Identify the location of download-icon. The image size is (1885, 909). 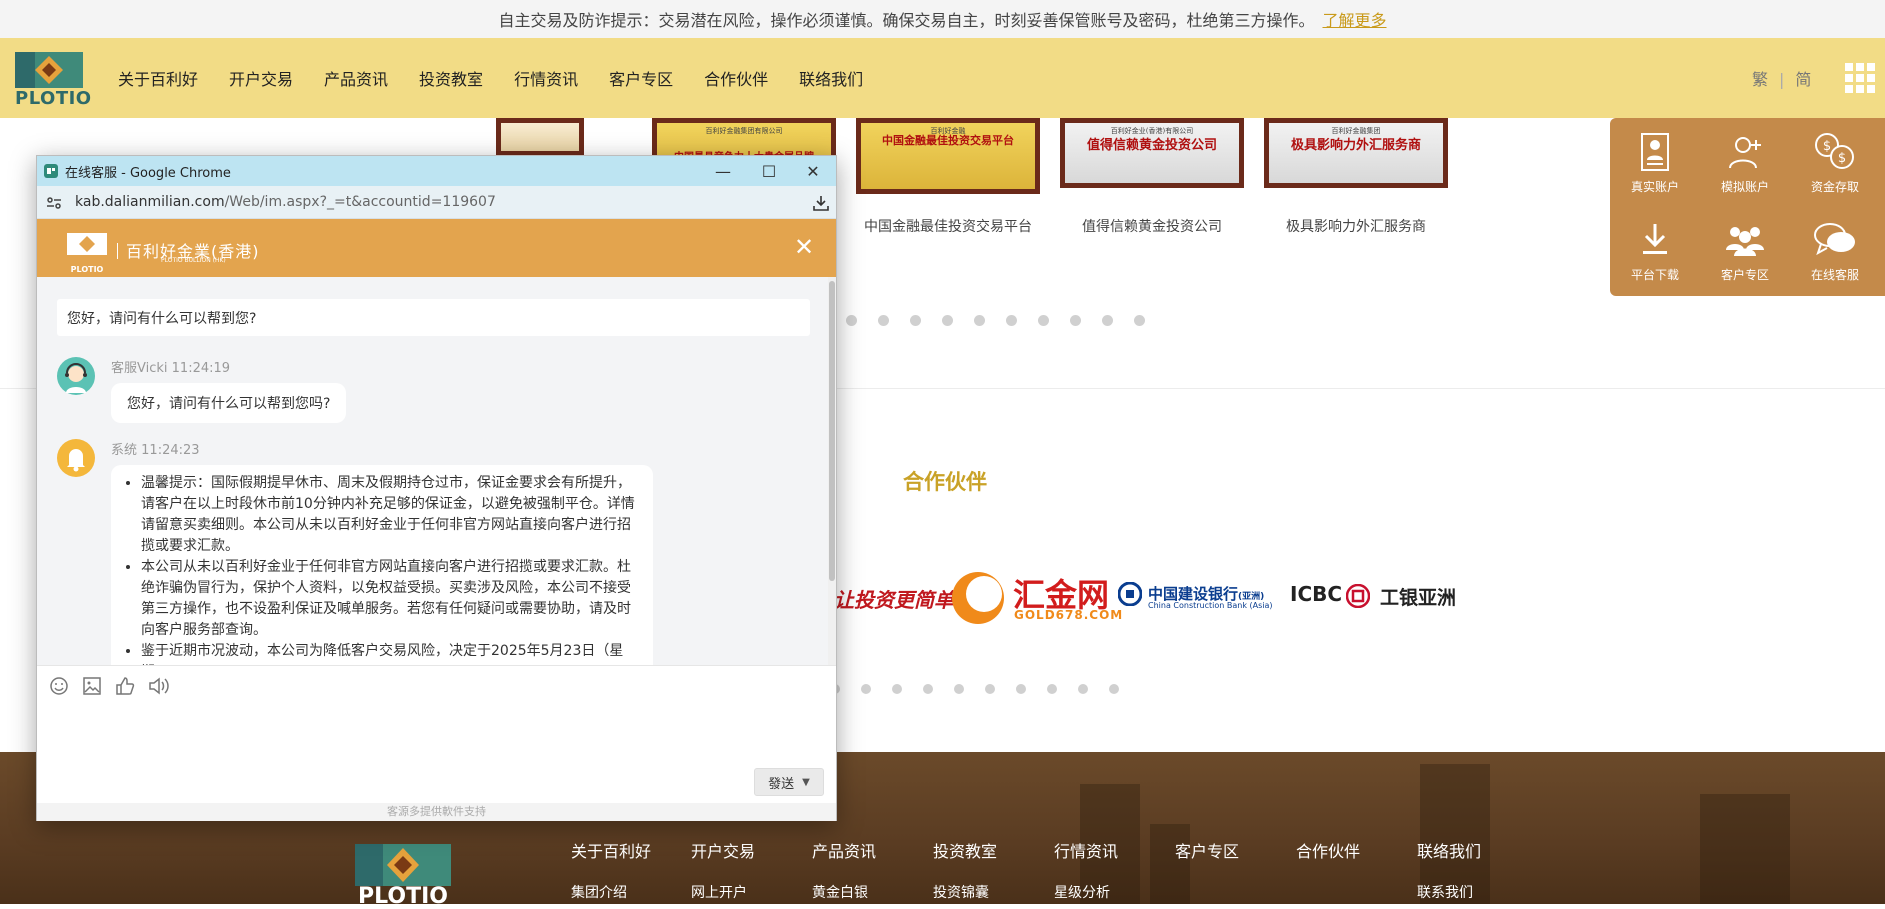
(821, 203).